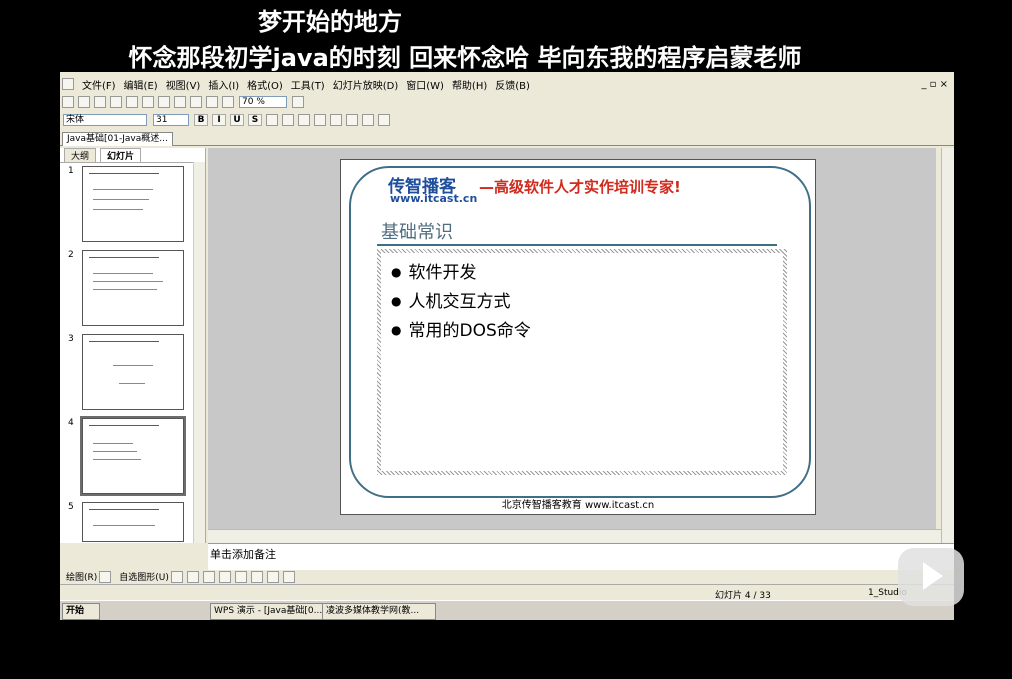  What do you see at coordinates (228, 102) in the screenshot?
I see `grid-icon` at bounding box center [228, 102].